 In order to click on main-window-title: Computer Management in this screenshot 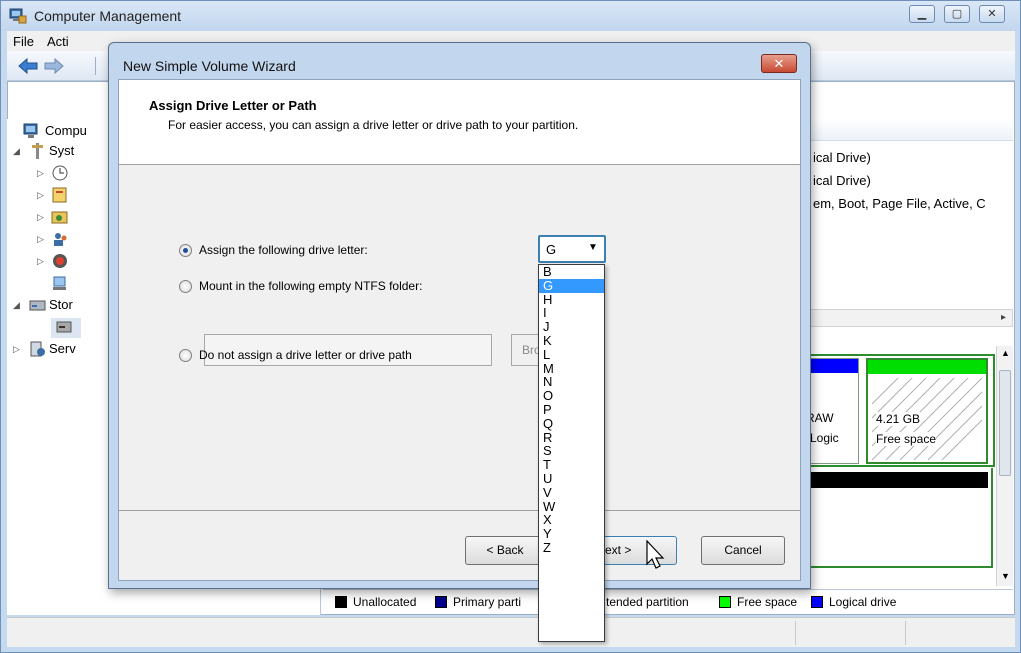, I will do `click(108, 16)`.